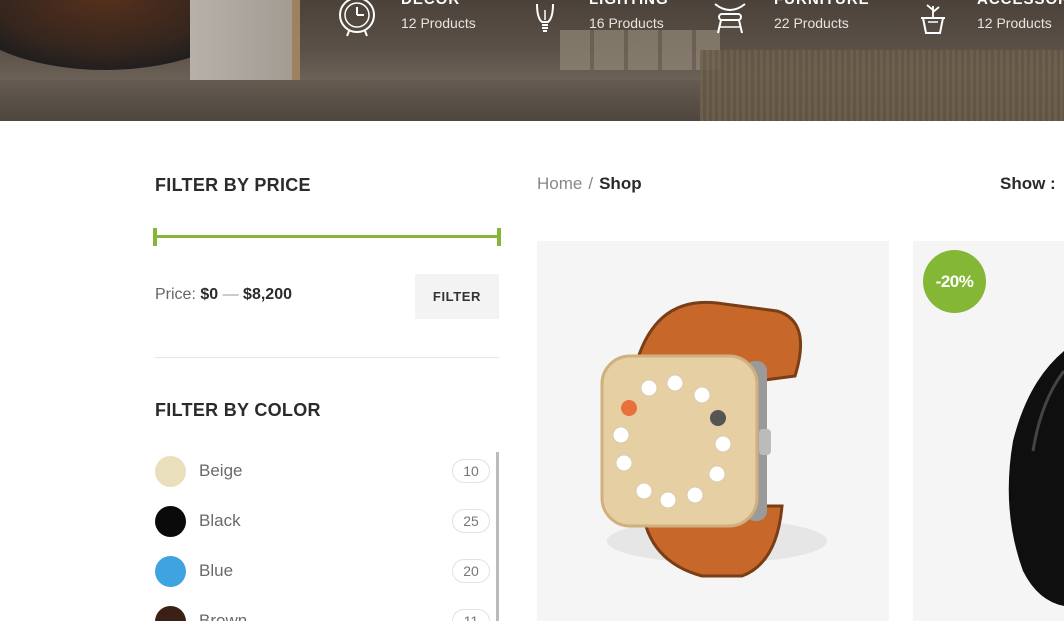  I want to click on price-range-slider, so click(327, 237).